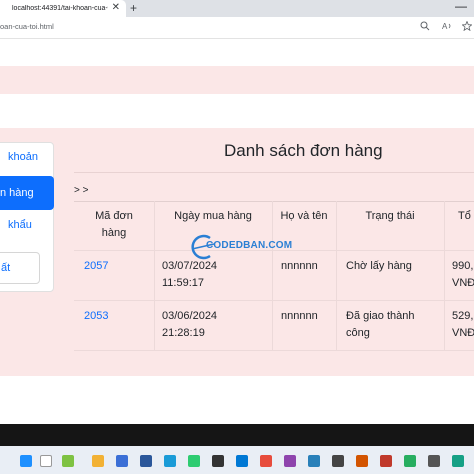 The width and height of the screenshot is (474, 474). What do you see at coordinates (68, 461) in the screenshot?
I see `widgets-icon` at bounding box center [68, 461].